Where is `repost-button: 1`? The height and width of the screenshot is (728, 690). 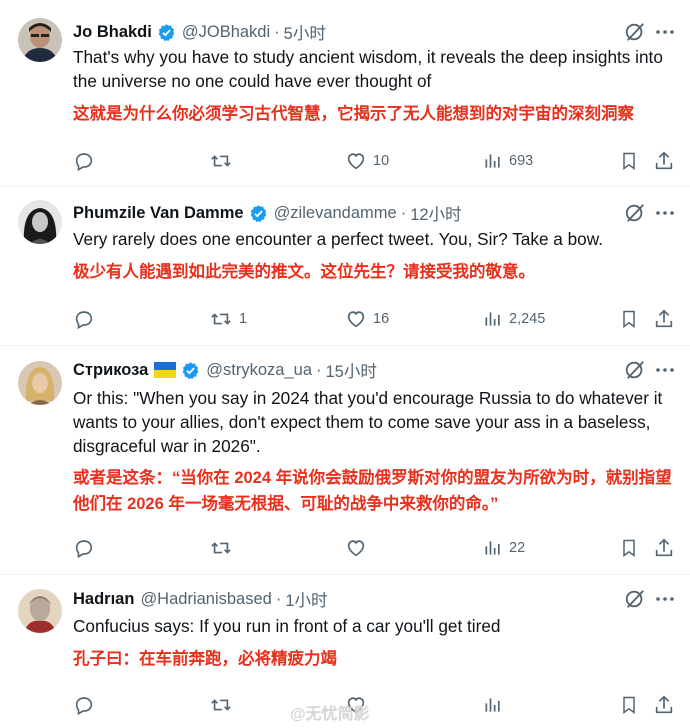
repost-button: 1 is located at coordinates (228, 319).